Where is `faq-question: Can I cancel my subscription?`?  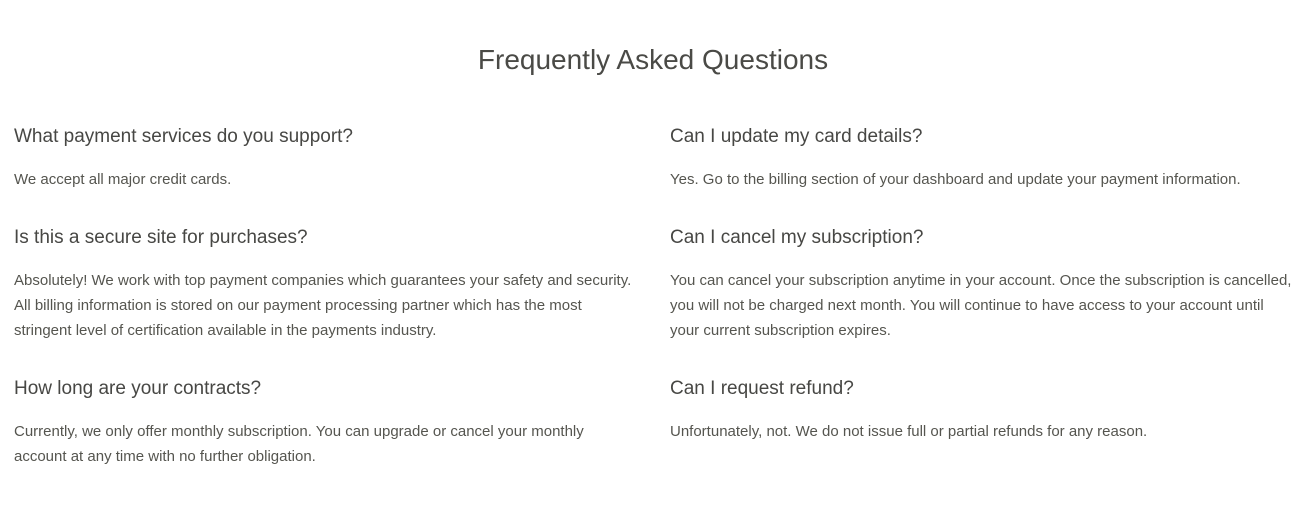
faq-question: Can I cancel my subscription? is located at coordinates (797, 237).